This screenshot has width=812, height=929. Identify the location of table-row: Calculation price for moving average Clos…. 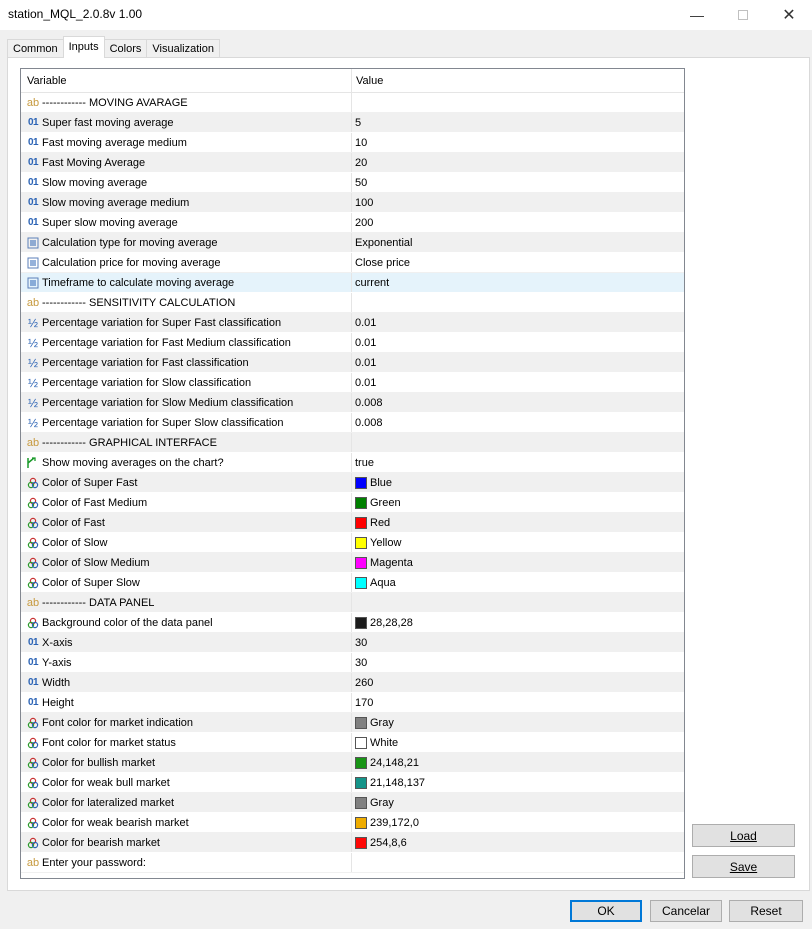
(352, 263).